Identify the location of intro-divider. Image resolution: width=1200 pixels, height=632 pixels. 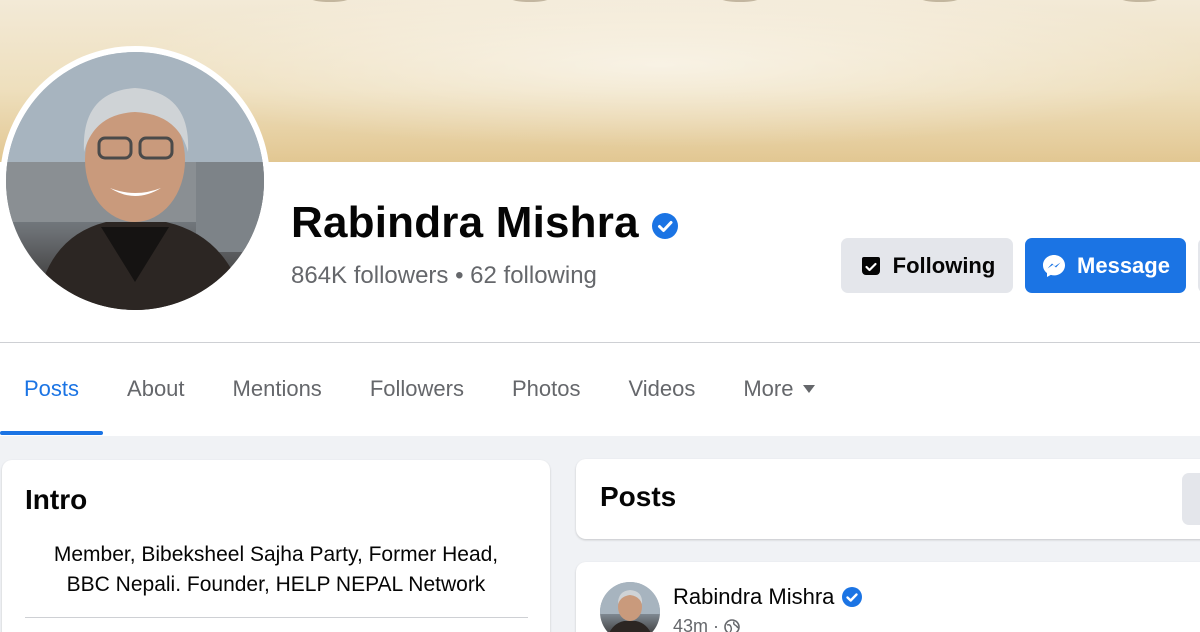
(276, 617).